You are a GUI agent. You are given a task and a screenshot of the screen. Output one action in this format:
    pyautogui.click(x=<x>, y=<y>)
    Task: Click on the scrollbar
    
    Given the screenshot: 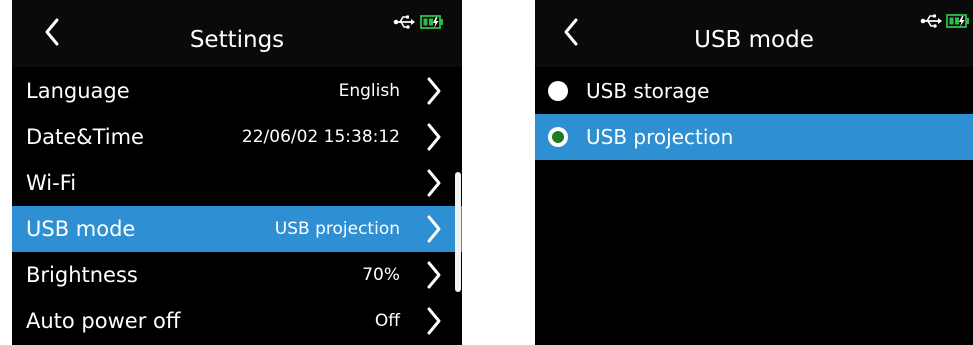 What is the action you would take?
    pyautogui.click(x=458, y=232)
    